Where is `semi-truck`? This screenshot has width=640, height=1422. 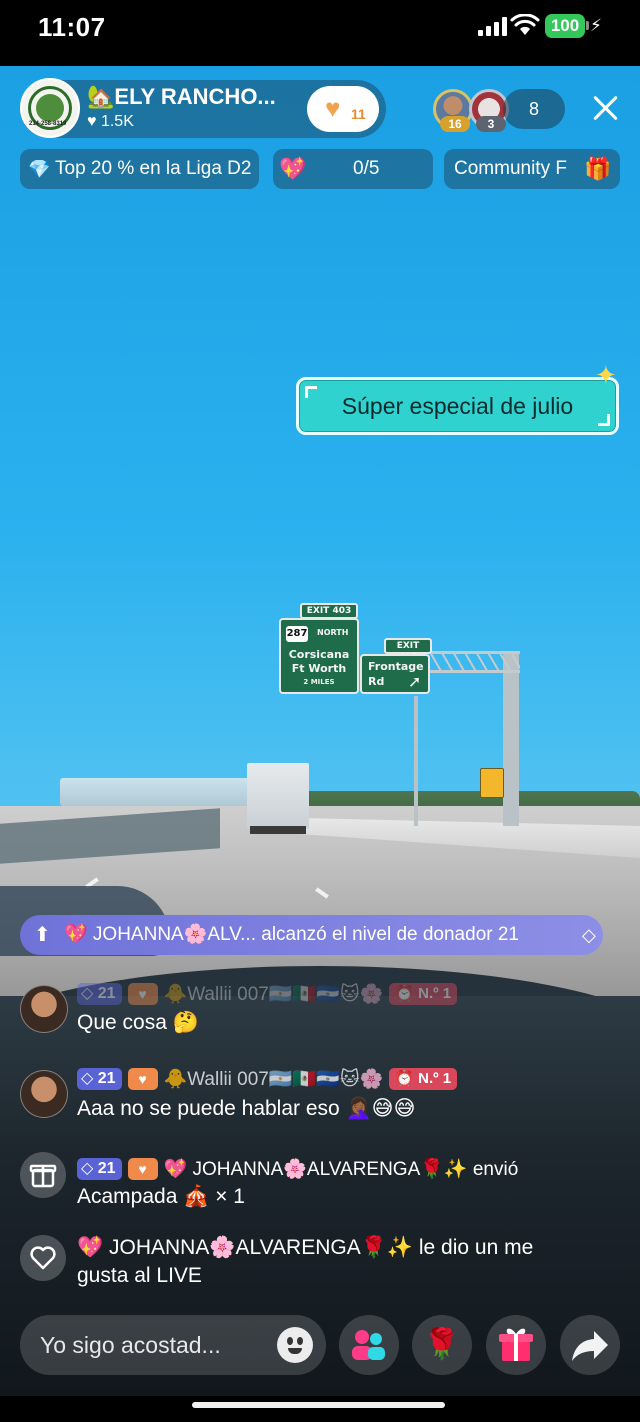 semi-truck is located at coordinates (278, 796).